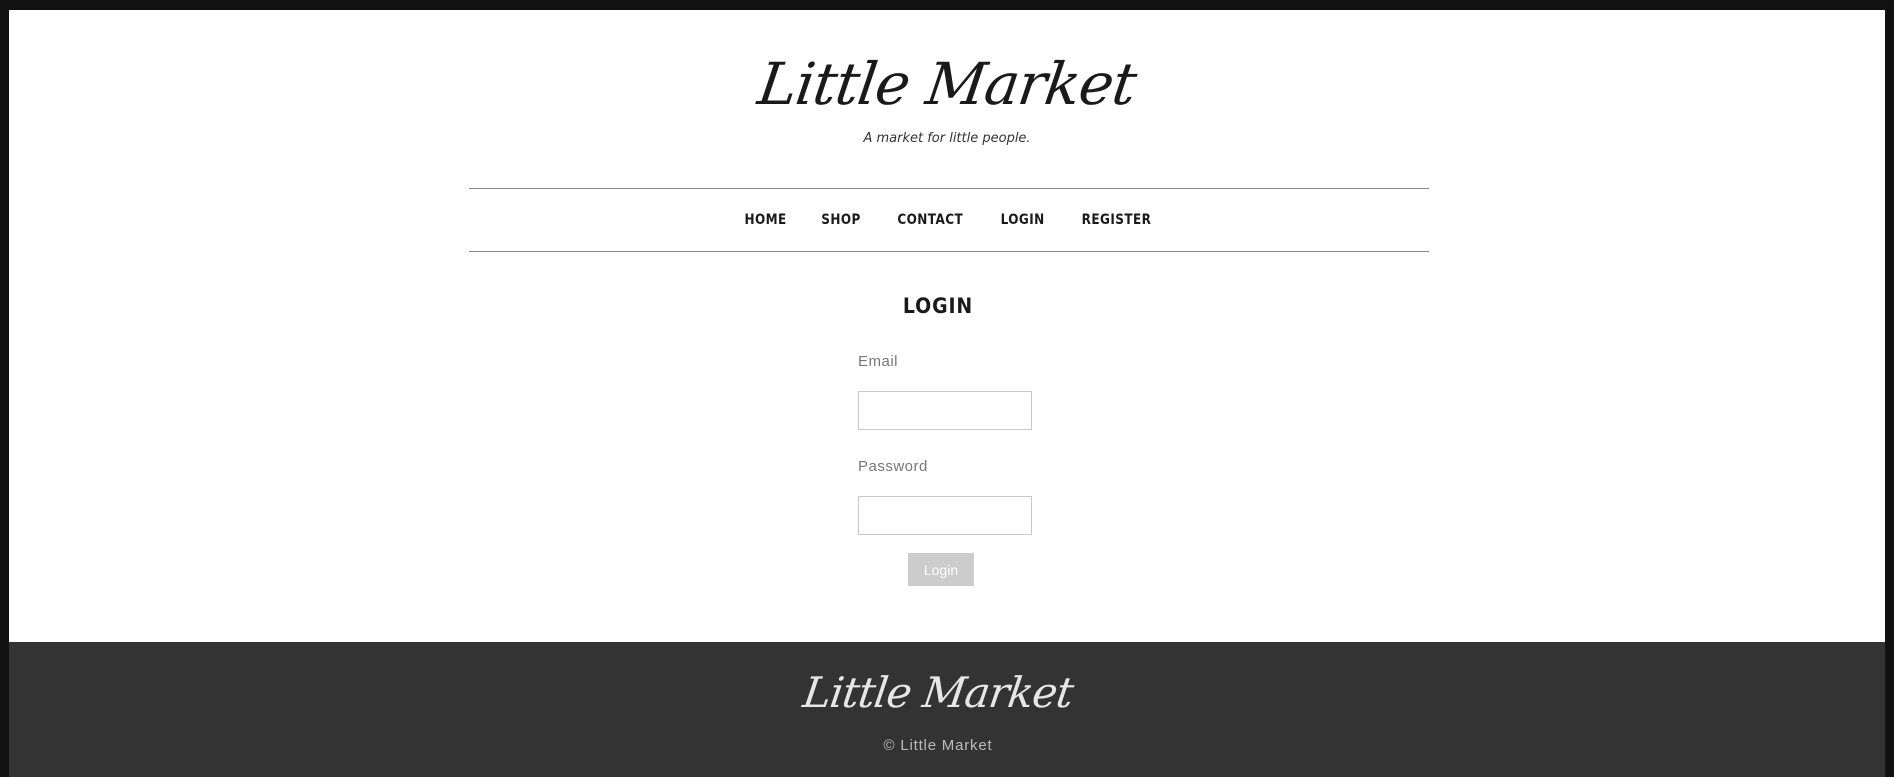 The height and width of the screenshot is (777, 1894). I want to click on main-nav: HOME SHOP CONTACT LOGIN REGISTER, so click(949, 220).